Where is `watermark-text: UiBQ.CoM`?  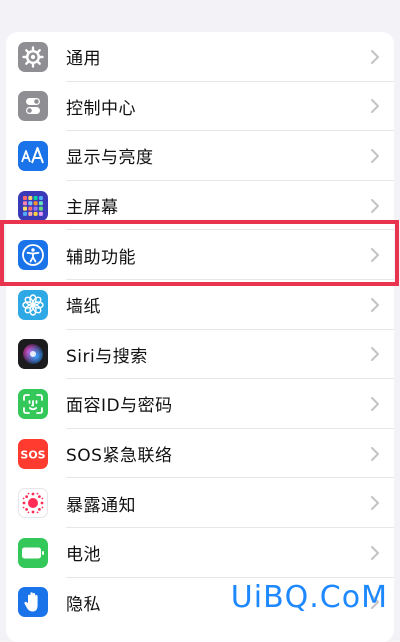
watermark-text: UiBQ.CoM is located at coordinates (309, 597).